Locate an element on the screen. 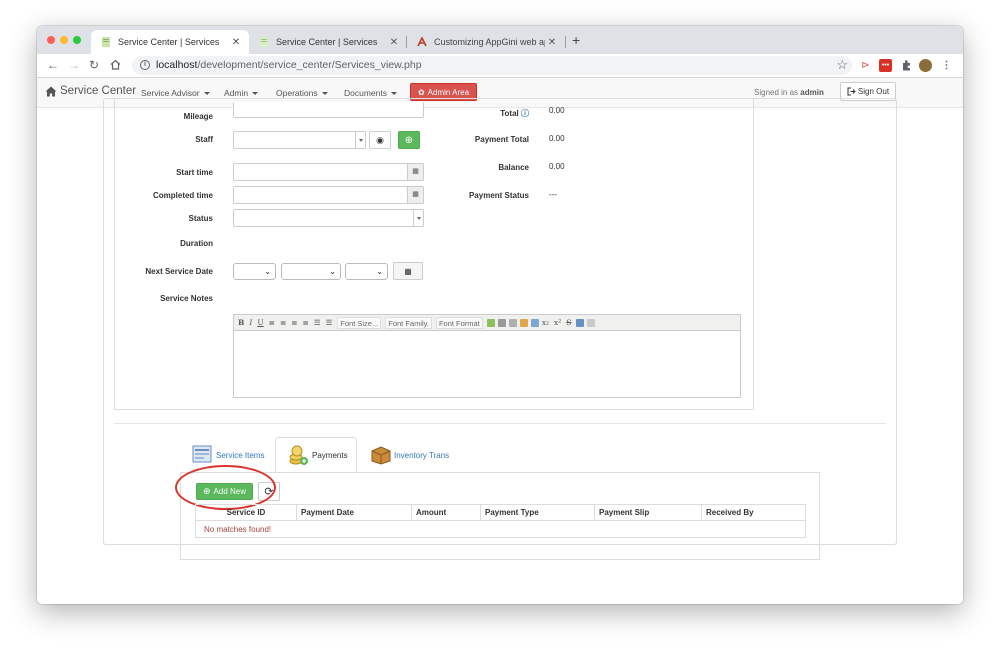 This screenshot has height=655, width=1000. add-staff-button: ⊕ is located at coordinates (409, 140).